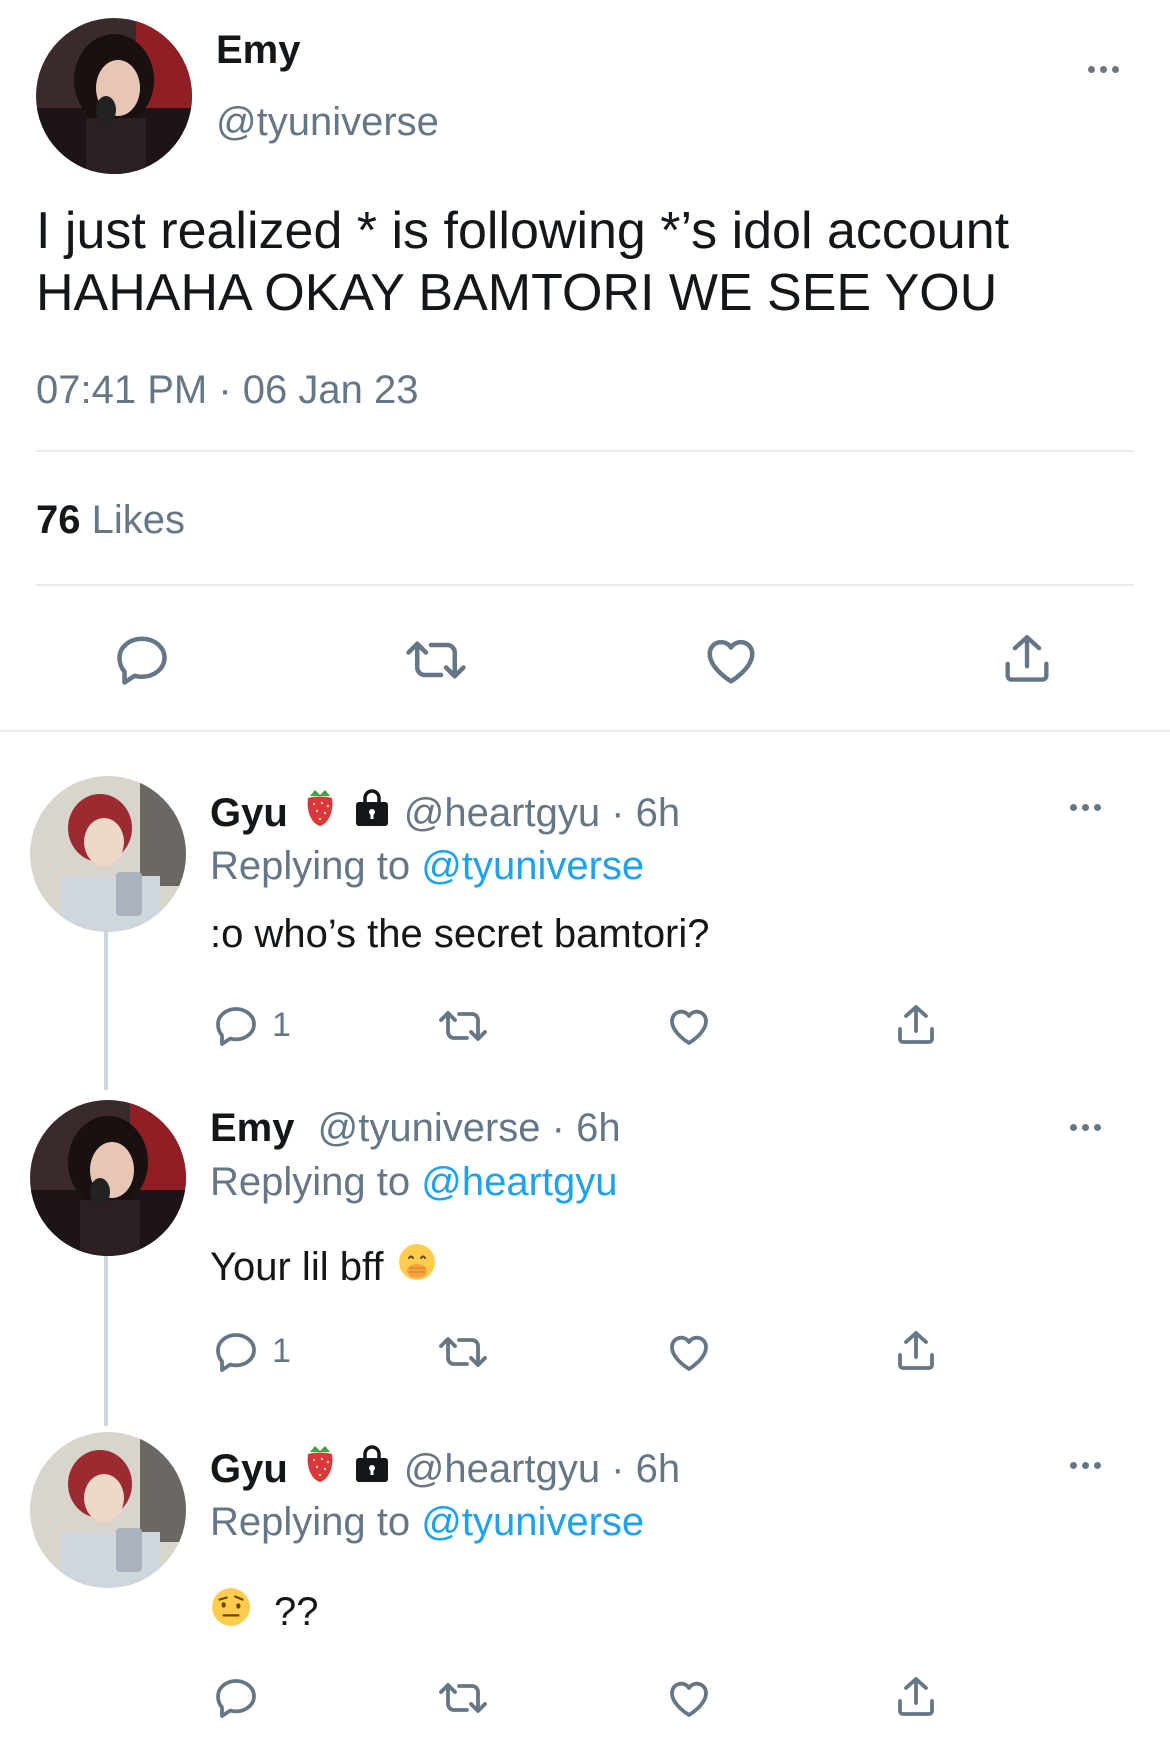  I want to click on likes-count: 76, so click(58, 520).